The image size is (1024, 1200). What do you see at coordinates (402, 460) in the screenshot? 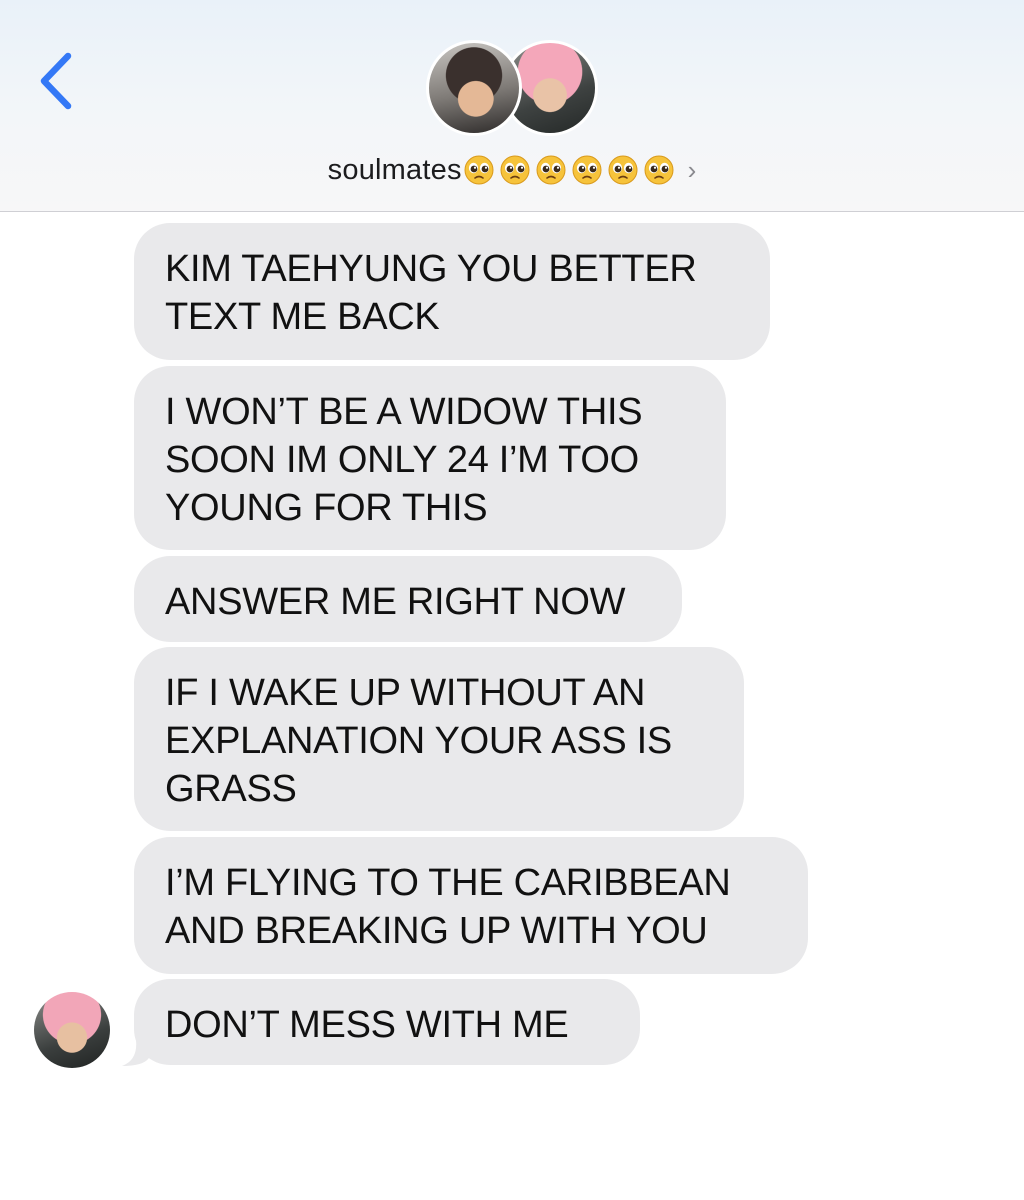
I see `message-line: SOON IM ONLY 24 I’M TOO` at bounding box center [402, 460].